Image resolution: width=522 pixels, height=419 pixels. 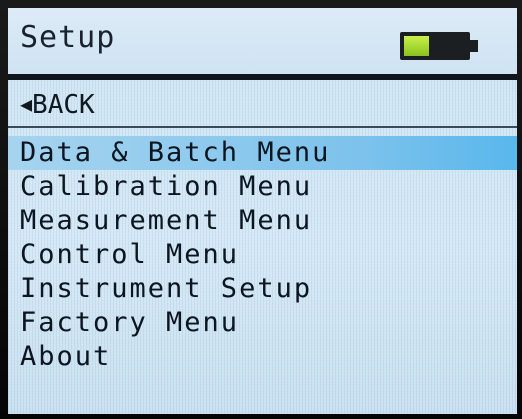 I want to click on back-button: ◀BACK, so click(x=57, y=105).